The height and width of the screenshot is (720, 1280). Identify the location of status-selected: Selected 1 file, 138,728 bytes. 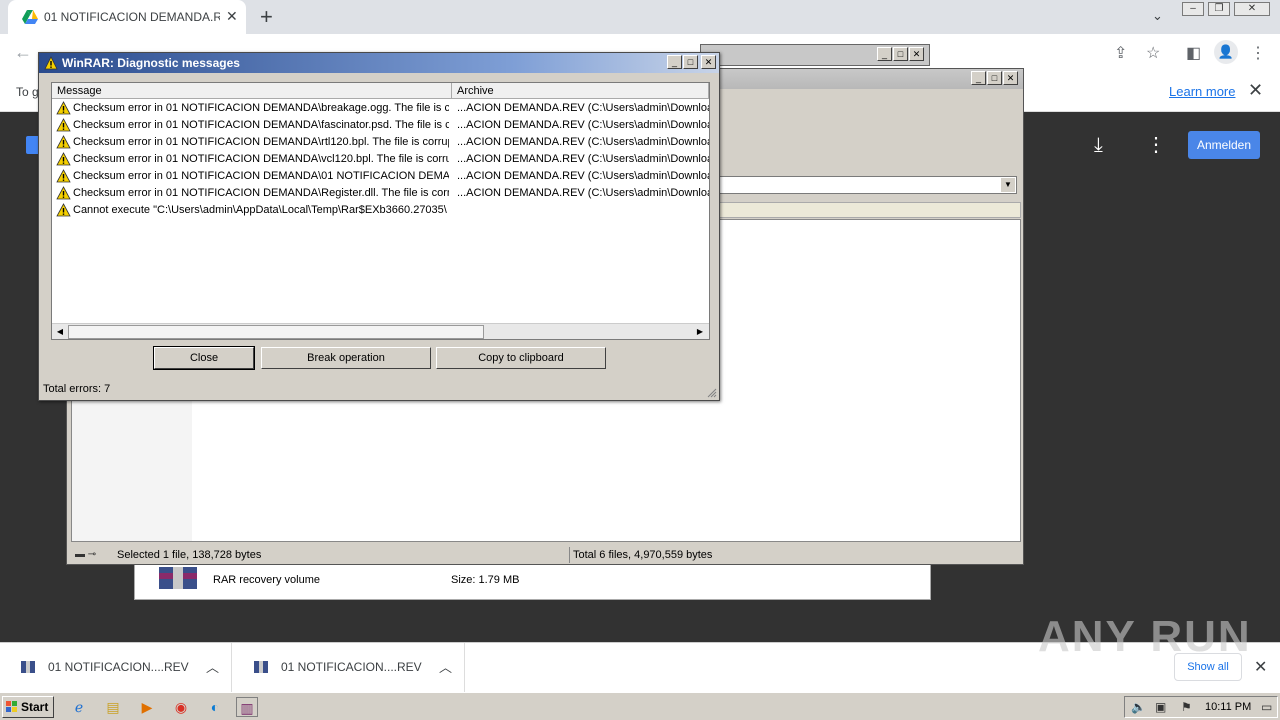
(189, 555).